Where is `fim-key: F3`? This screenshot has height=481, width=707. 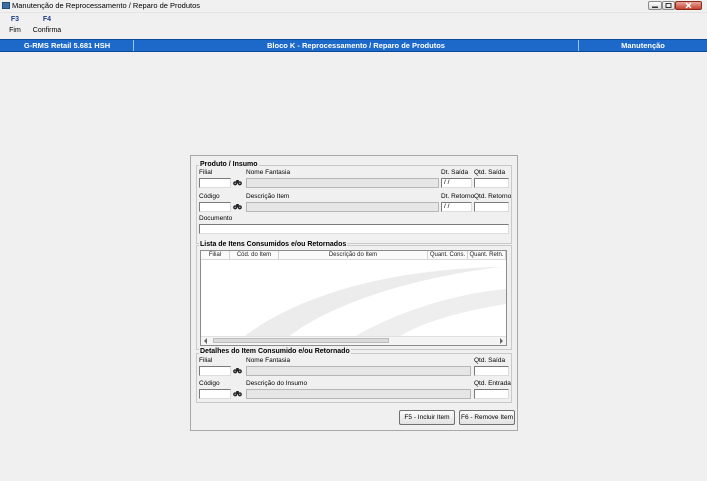
fim-key: F3 is located at coordinates (15, 19).